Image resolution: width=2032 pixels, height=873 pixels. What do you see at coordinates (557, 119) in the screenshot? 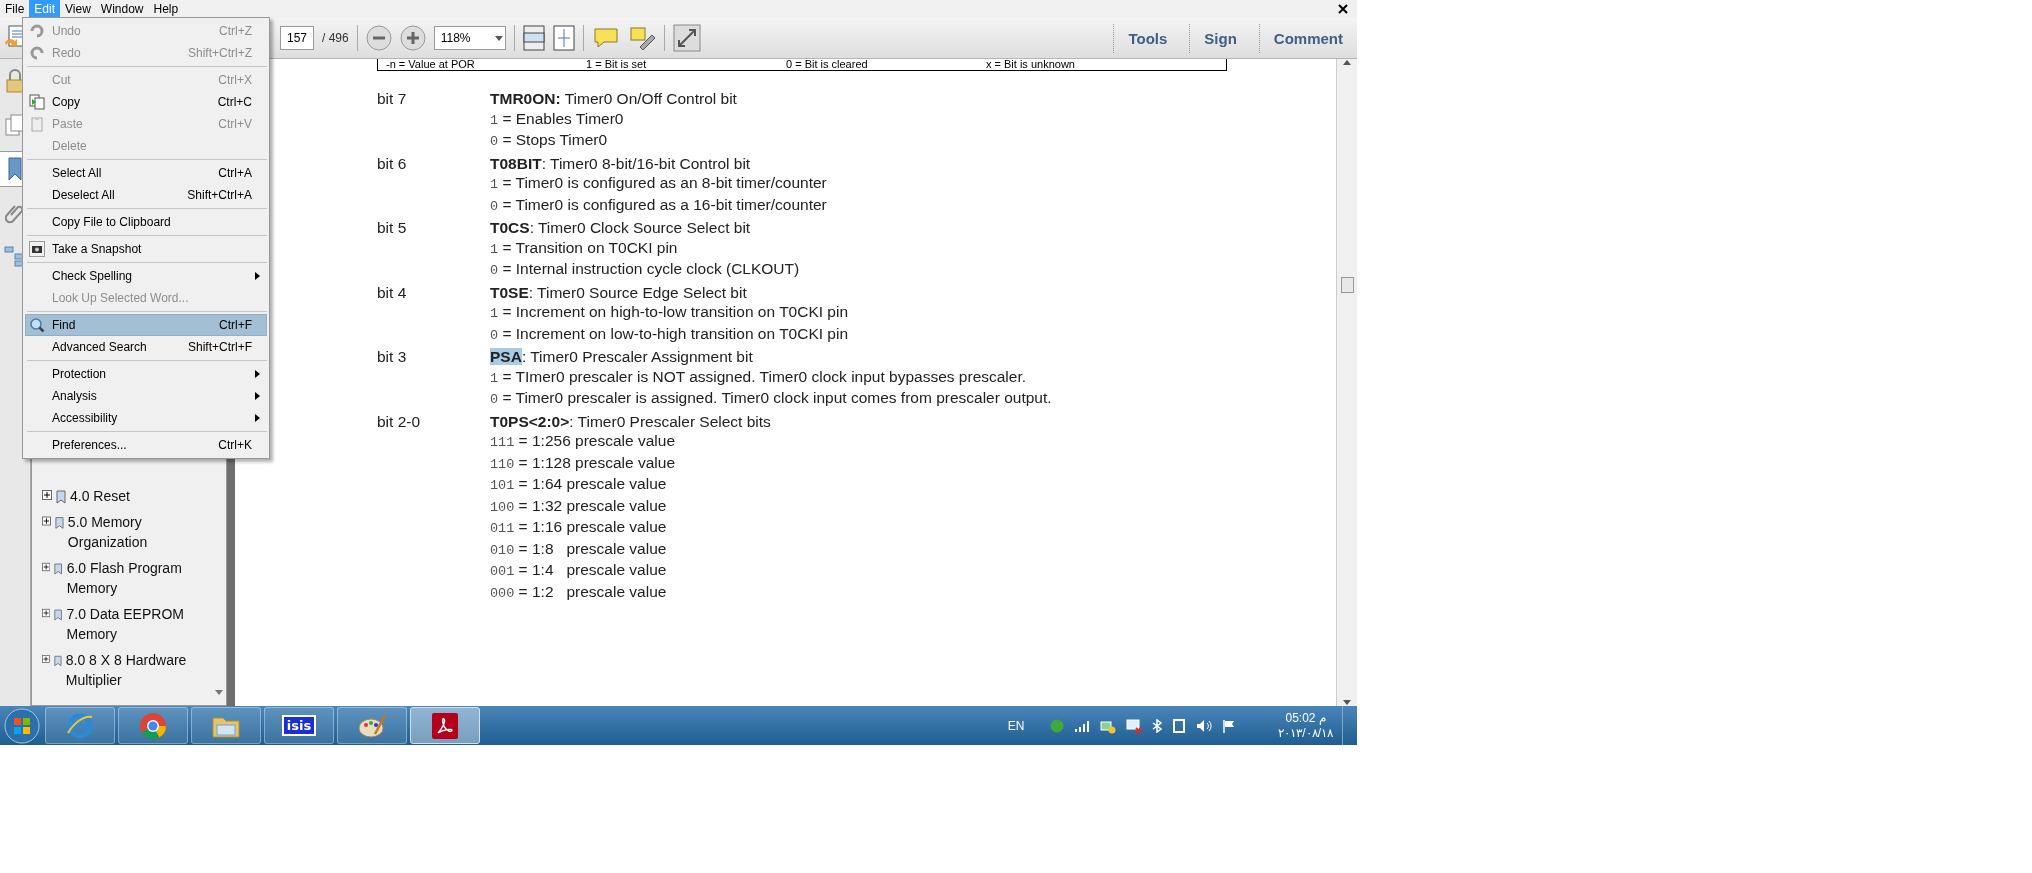
I see `bit-value: 1 = Enables Timer0` at bounding box center [557, 119].